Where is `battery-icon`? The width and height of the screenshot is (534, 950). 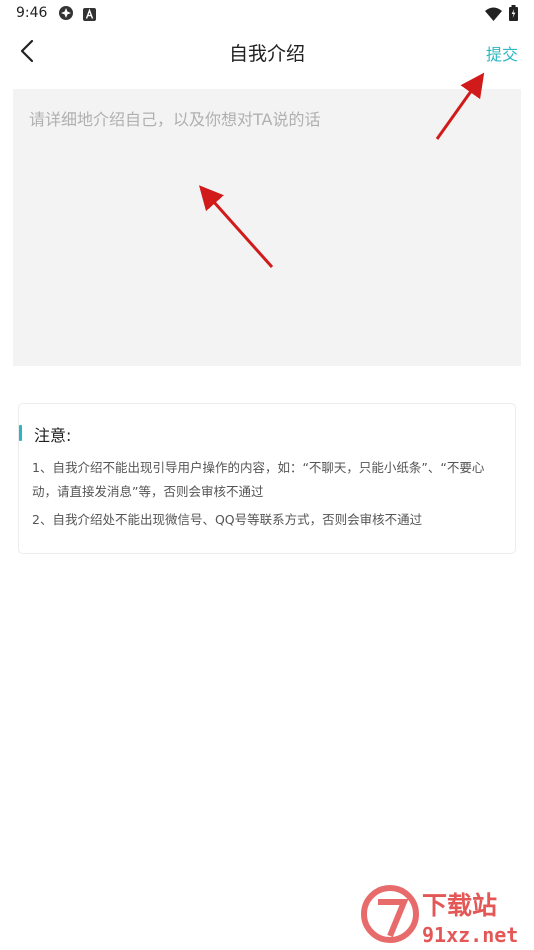
battery-icon is located at coordinates (513, 15).